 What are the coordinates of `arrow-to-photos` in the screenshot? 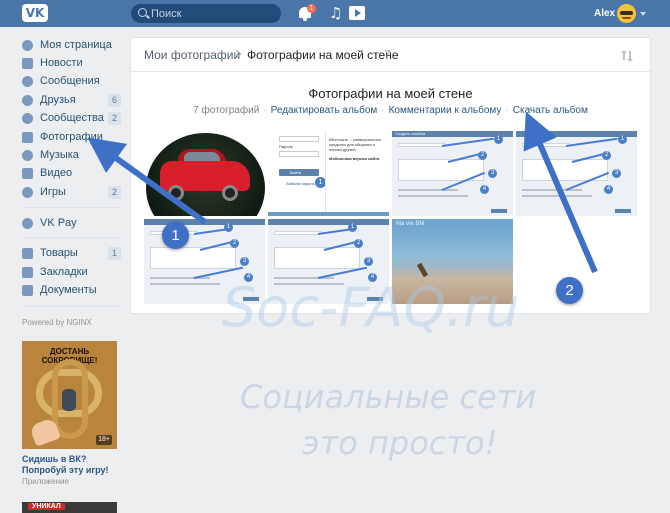 It's located at (147, 181).